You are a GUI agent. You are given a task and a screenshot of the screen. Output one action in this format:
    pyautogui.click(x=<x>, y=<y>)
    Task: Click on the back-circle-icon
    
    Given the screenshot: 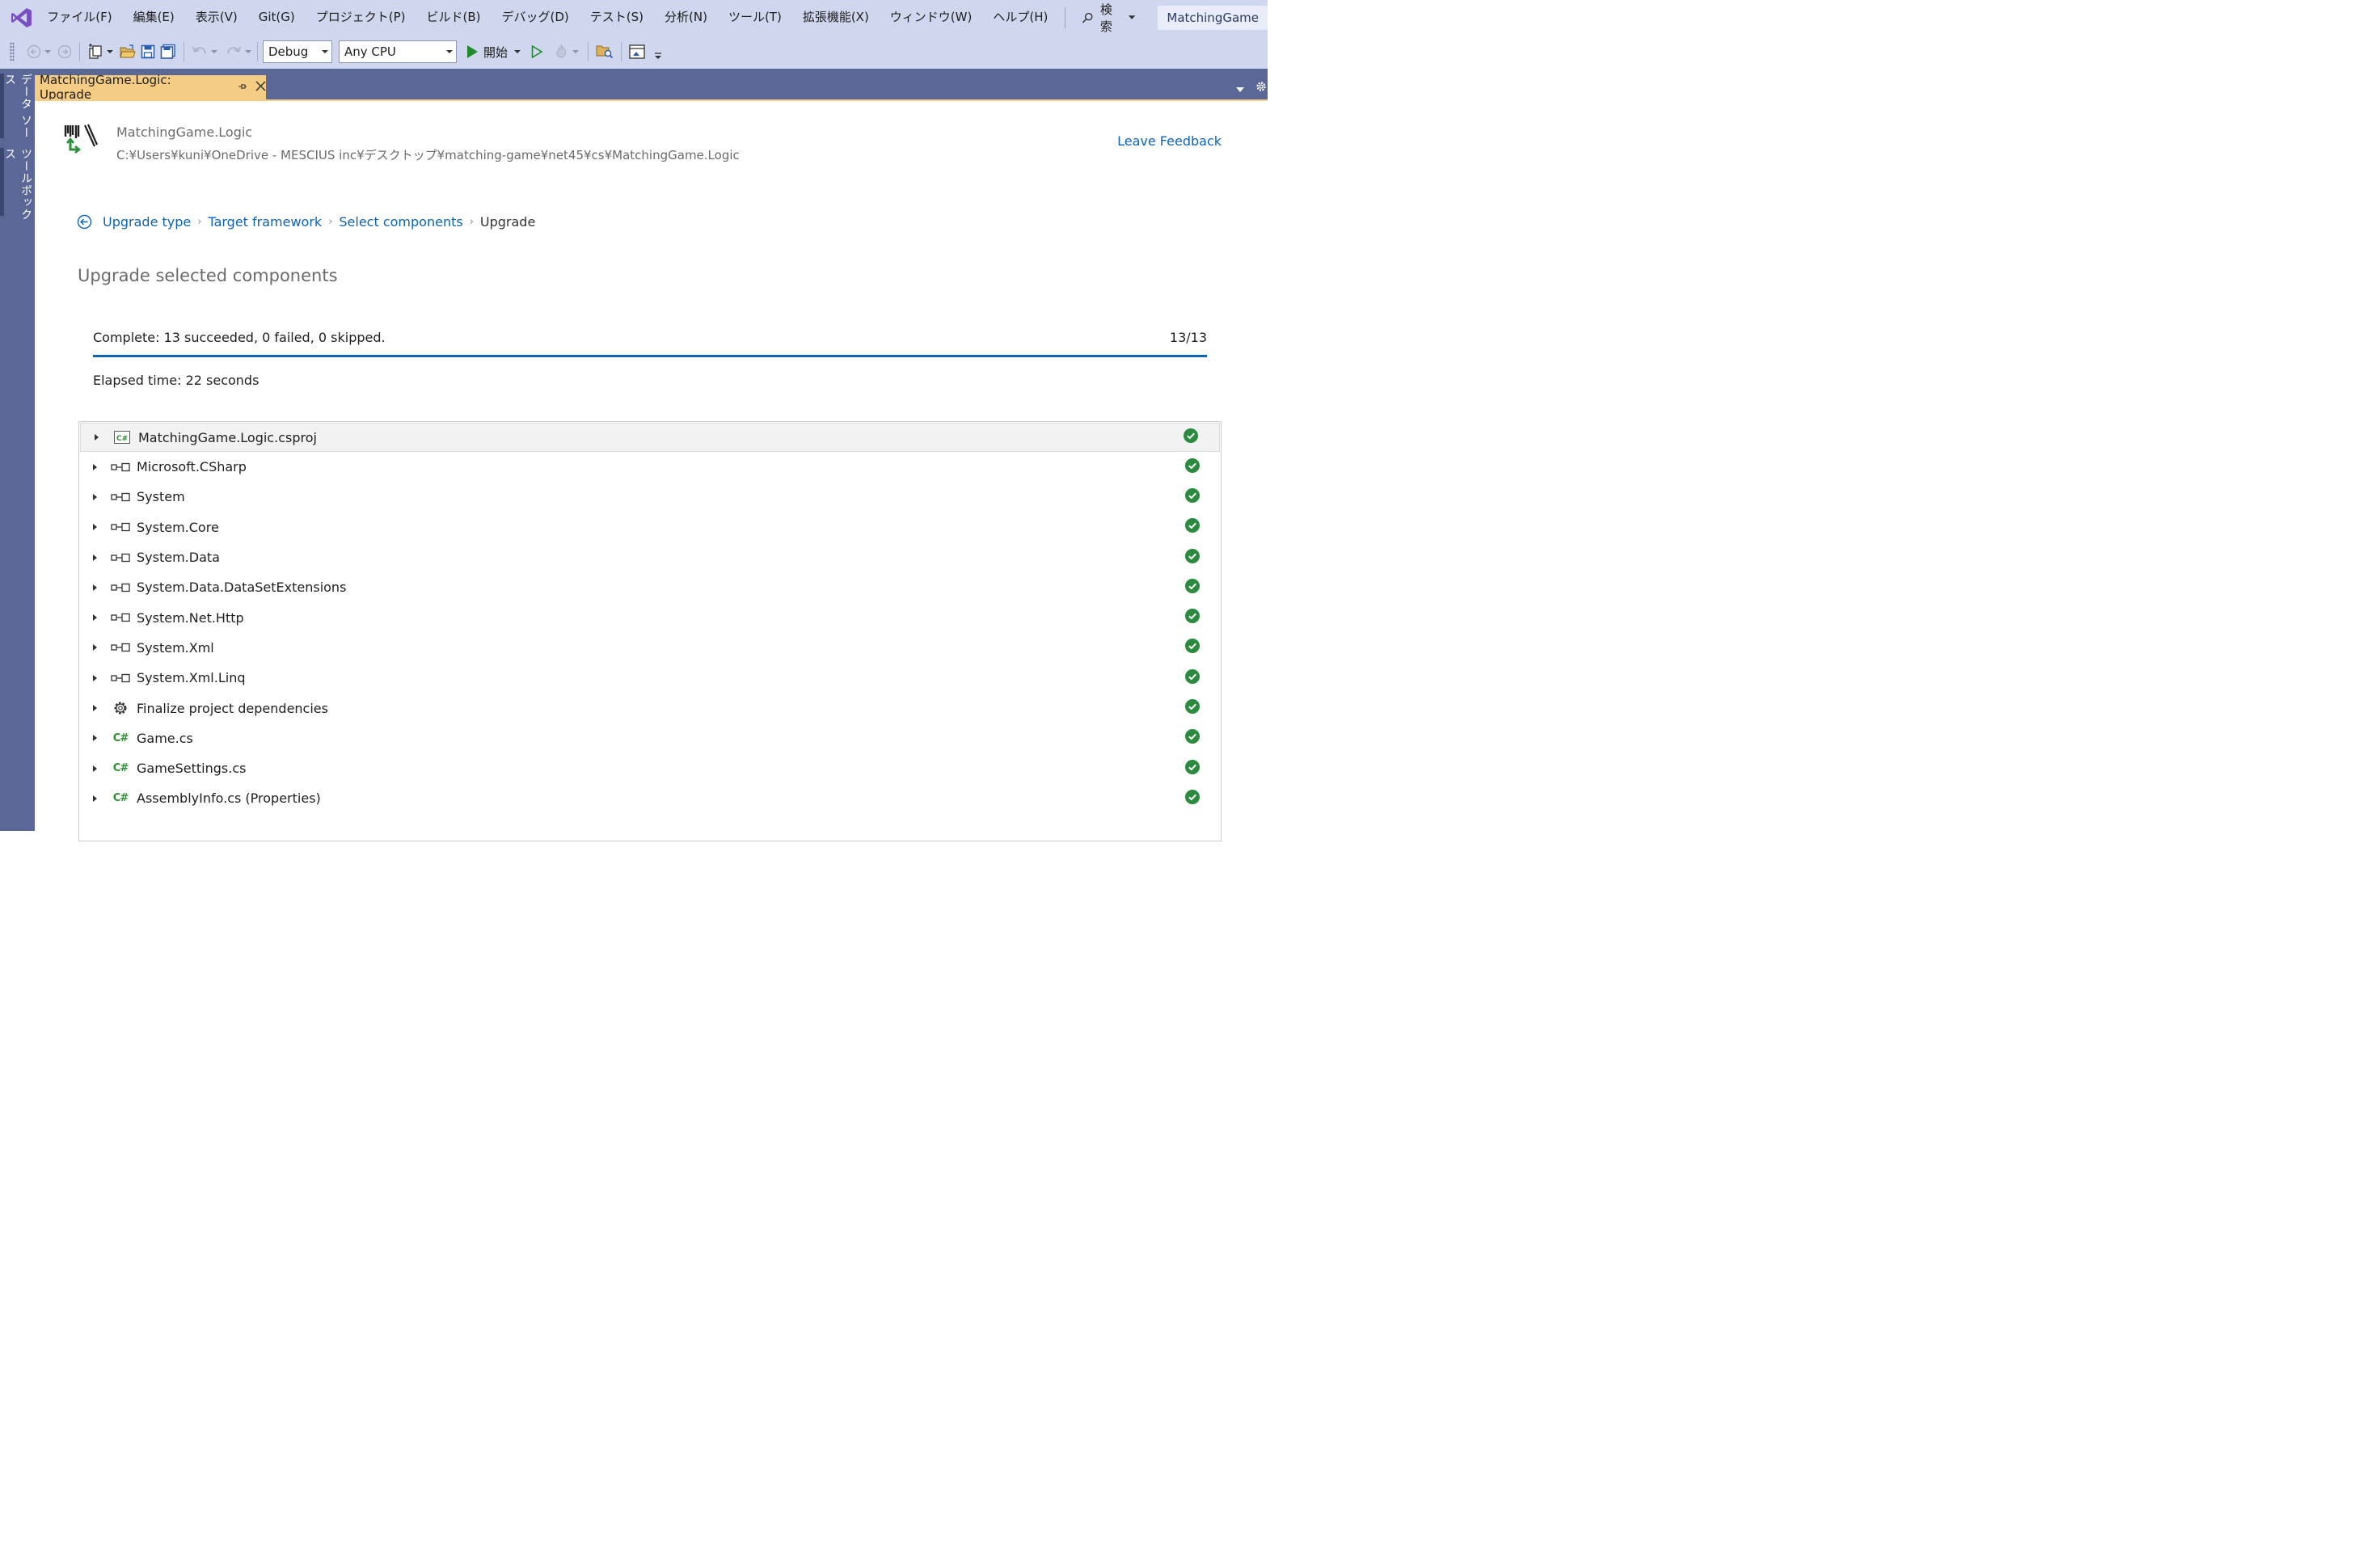 What is the action you would take?
    pyautogui.click(x=84, y=222)
    